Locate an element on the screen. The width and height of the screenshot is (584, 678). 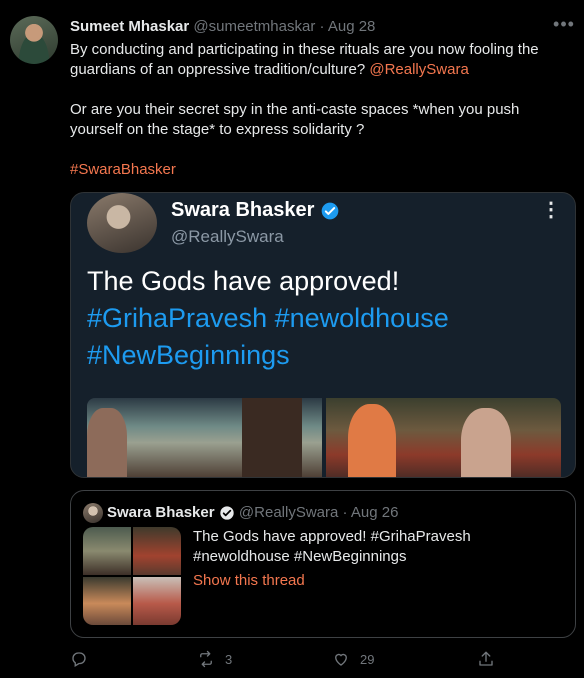
share-button is located at coordinates (486, 659).